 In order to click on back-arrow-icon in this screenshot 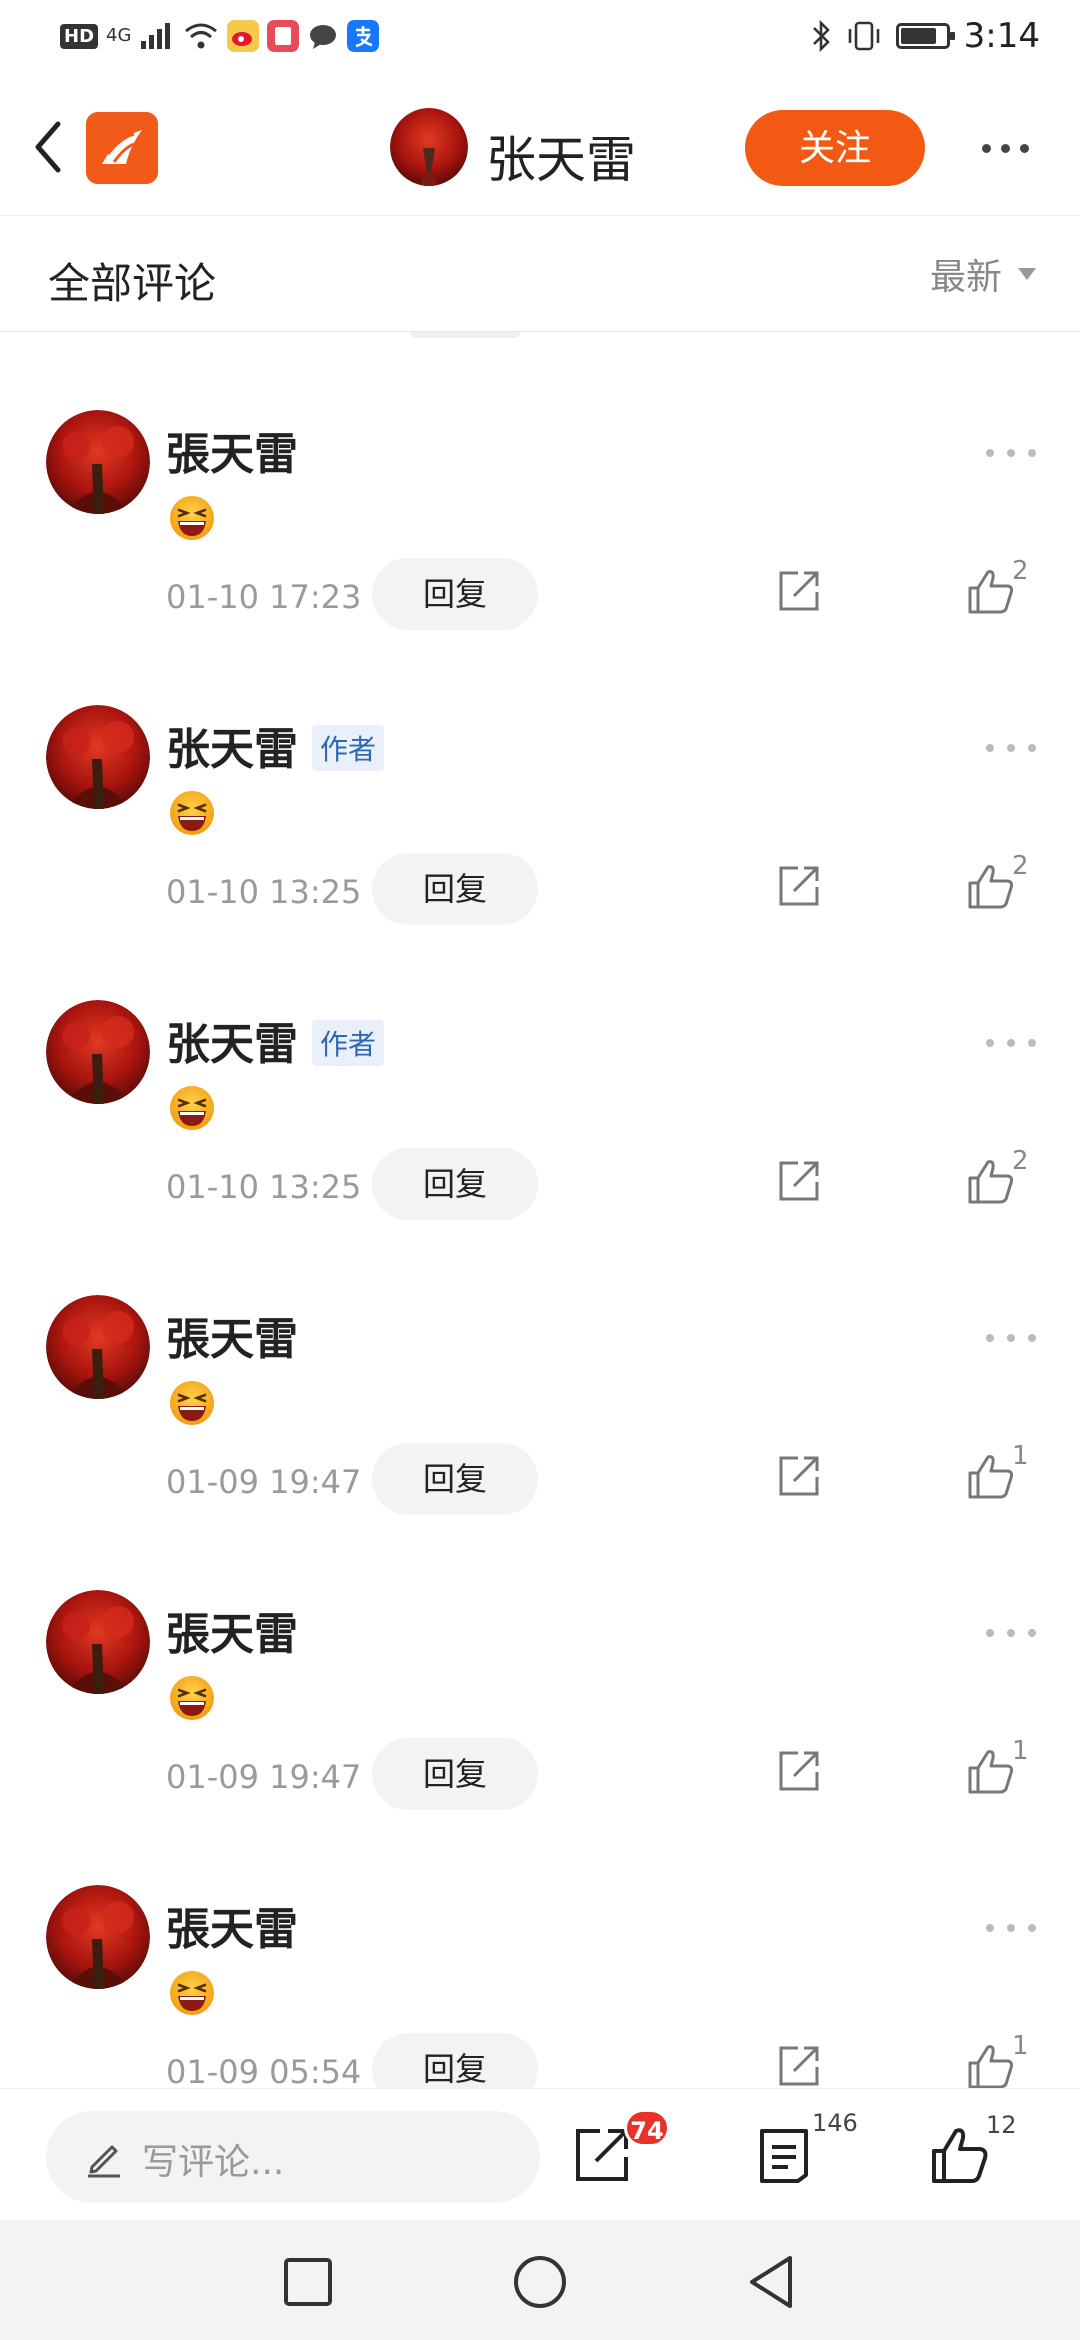, I will do `click(49, 147)`.